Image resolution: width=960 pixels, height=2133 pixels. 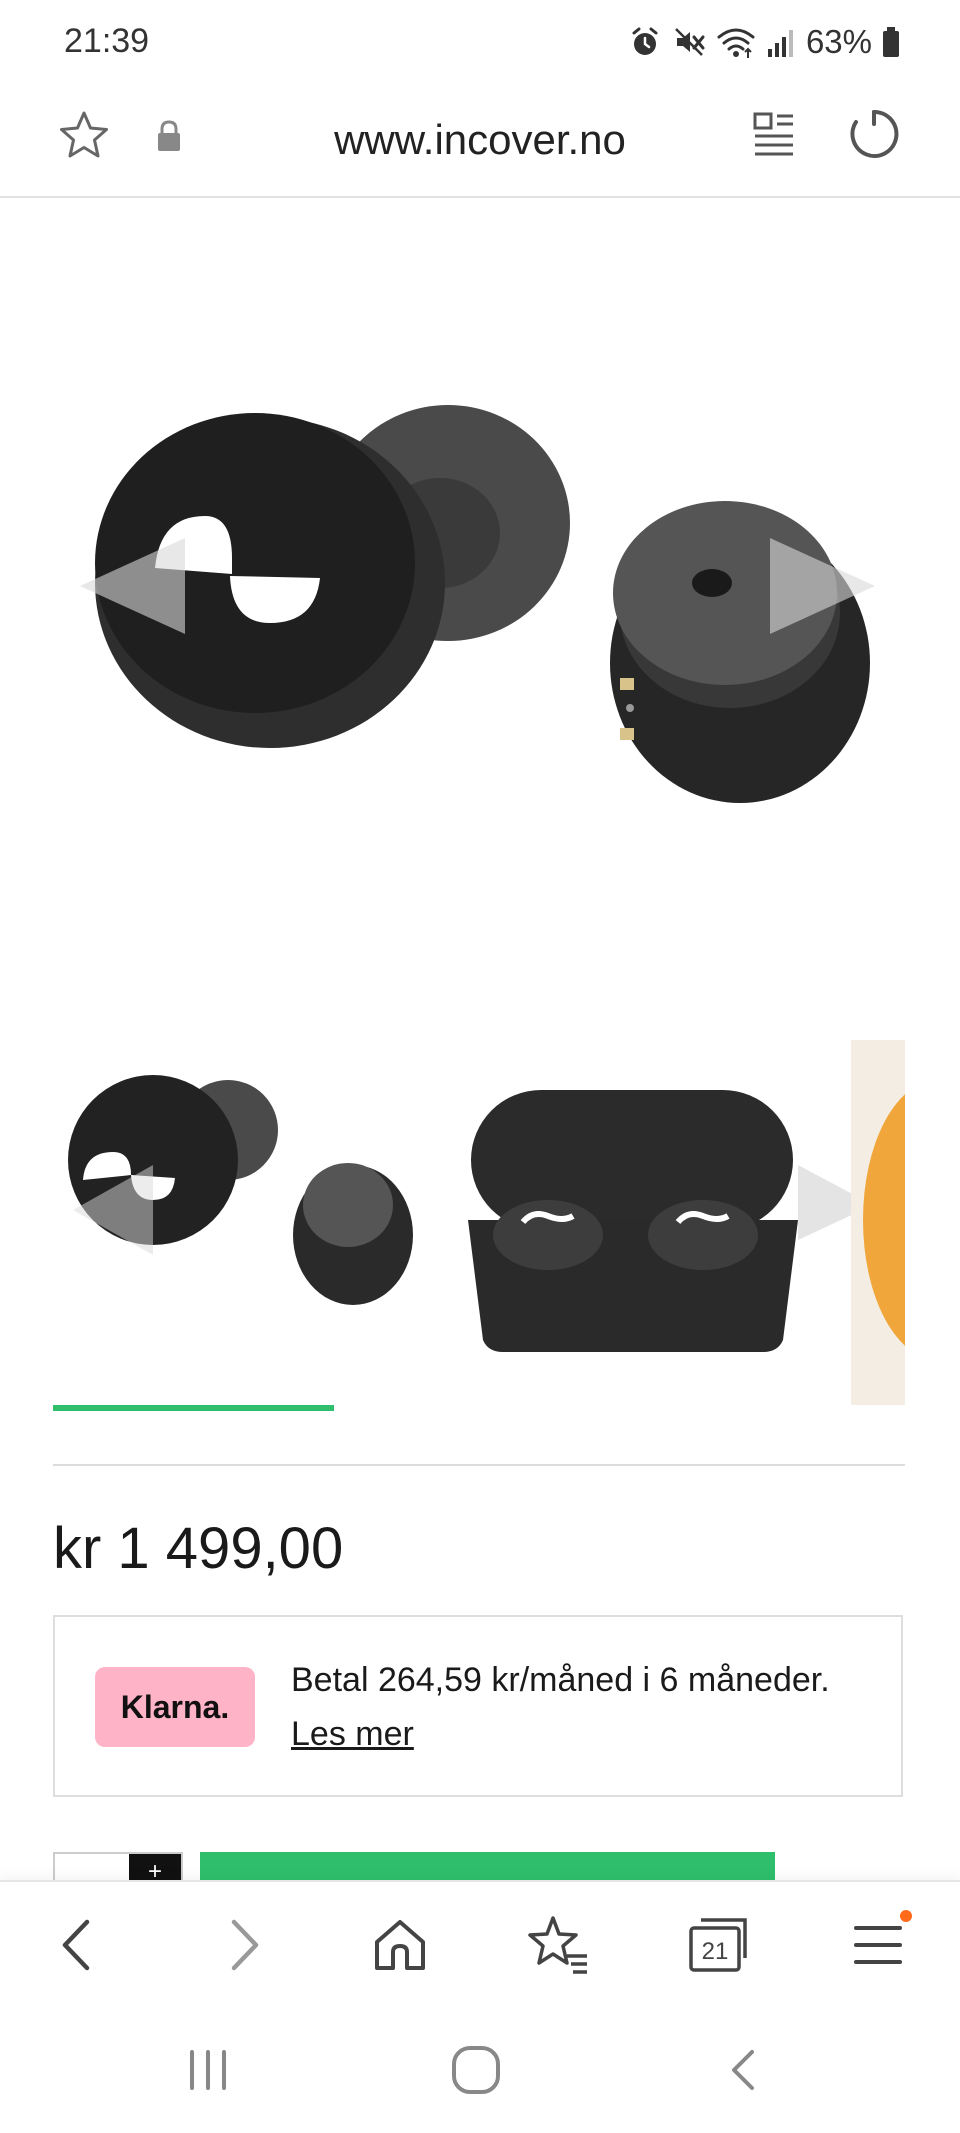 What do you see at coordinates (560, 1680) in the screenshot?
I see `klarna-message: Betal 264,59 kr/måned i 6 måneder.` at bounding box center [560, 1680].